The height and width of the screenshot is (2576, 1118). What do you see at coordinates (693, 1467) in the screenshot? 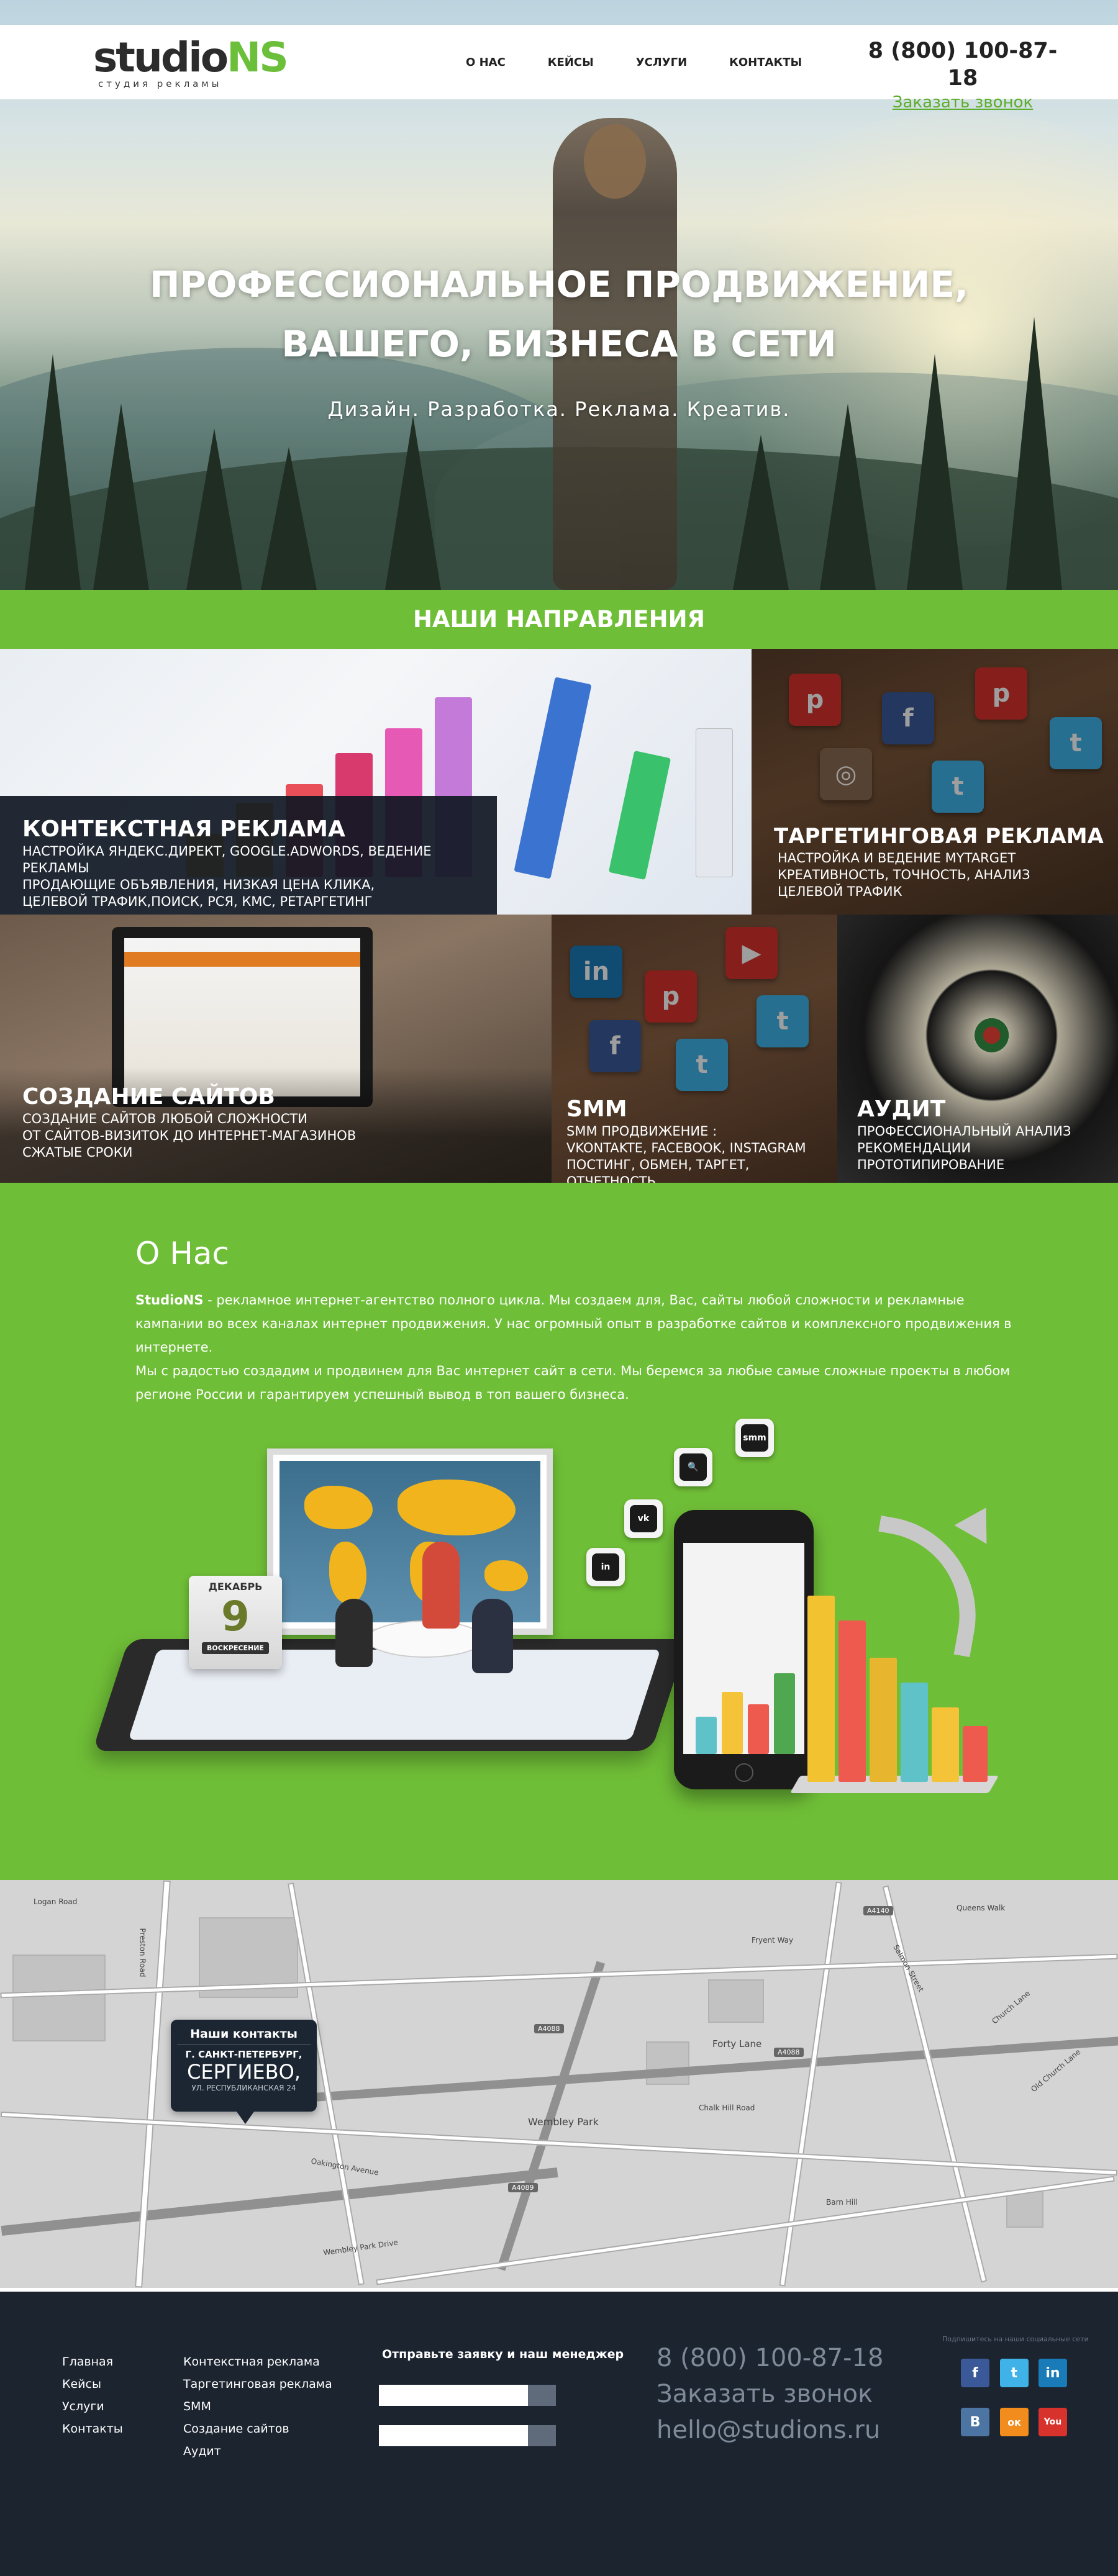
I see `search-key-icon: 🔍` at bounding box center [693, 1467].